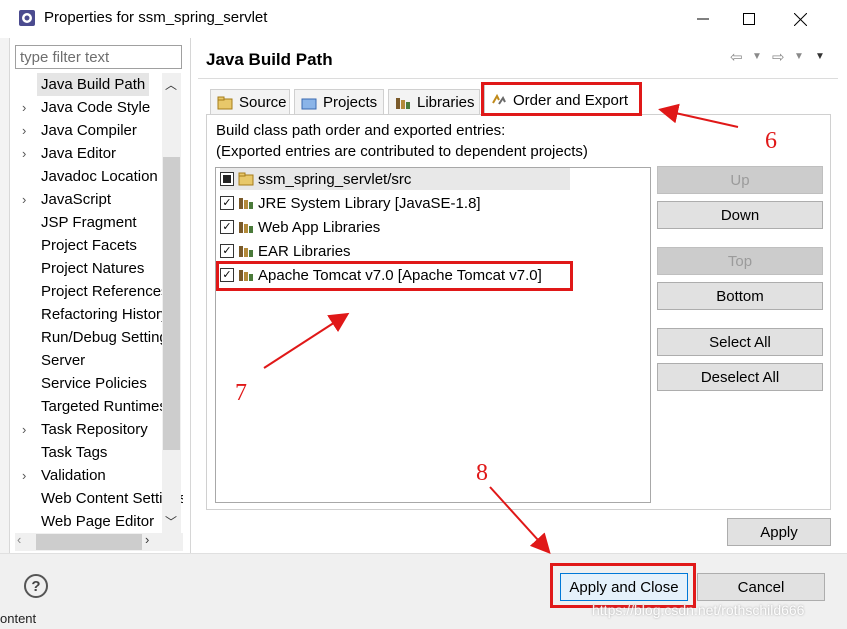 Image resolution: width=847 pixels, height=629 pixels. Describe the element at coordinates (482, 473) in the screenshot. I see `annotation-number-8: 8` at that location.